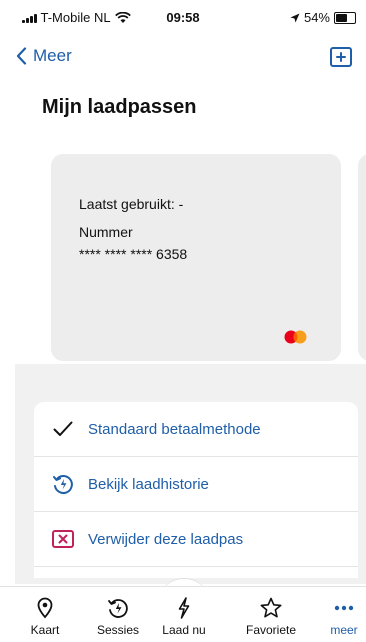 The image size is (366, 642). What do you see at coordinates (45, 608) in the screenshot?
I see `location-pin-icon` at bounding box center [45, 608].